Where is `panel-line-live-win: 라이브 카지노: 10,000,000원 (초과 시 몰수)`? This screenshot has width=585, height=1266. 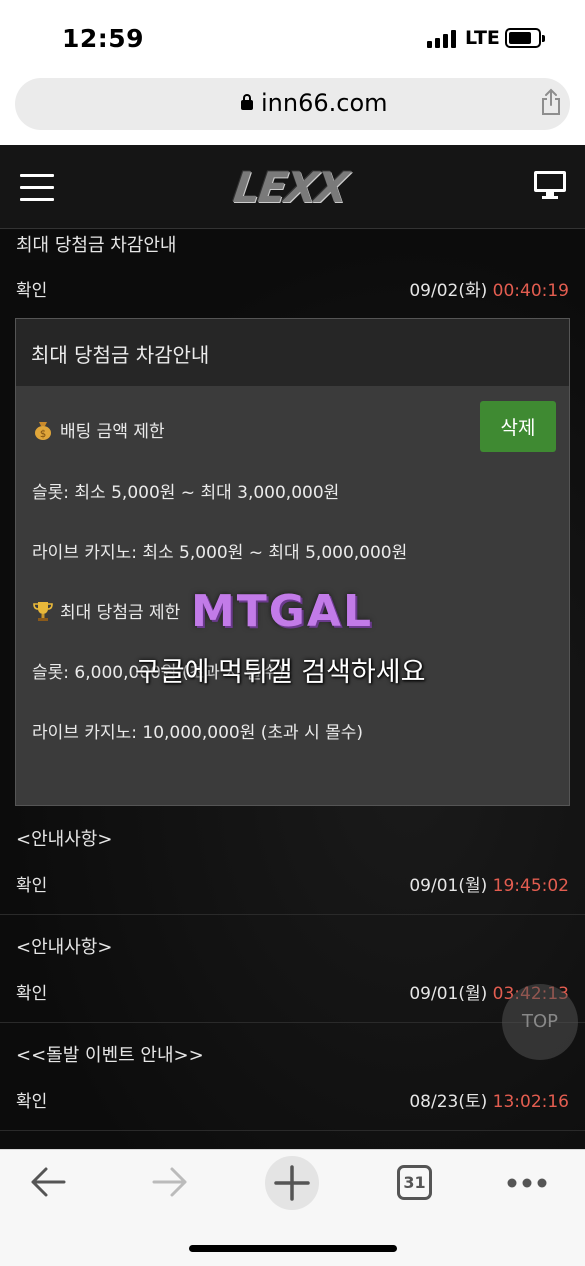
panel-line-live-win: 라이브 카지노: 10,000,000원 (초과 시 몰수) is located at coordinates (198, 733).